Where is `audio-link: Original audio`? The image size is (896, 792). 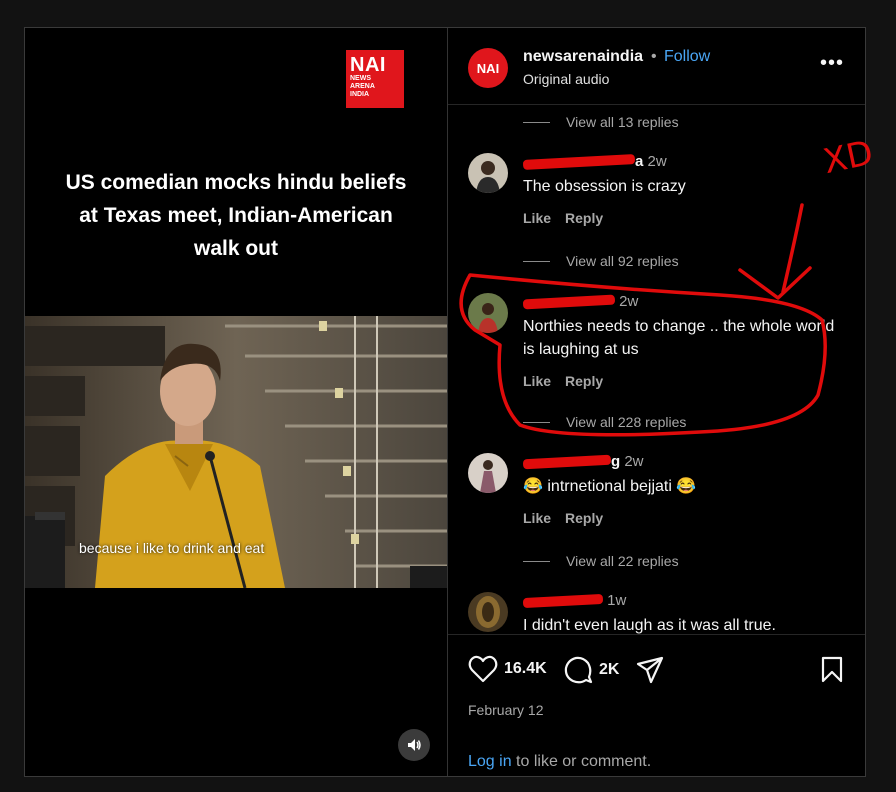
audio-link: Original audio is located at coordinates (566, 79).